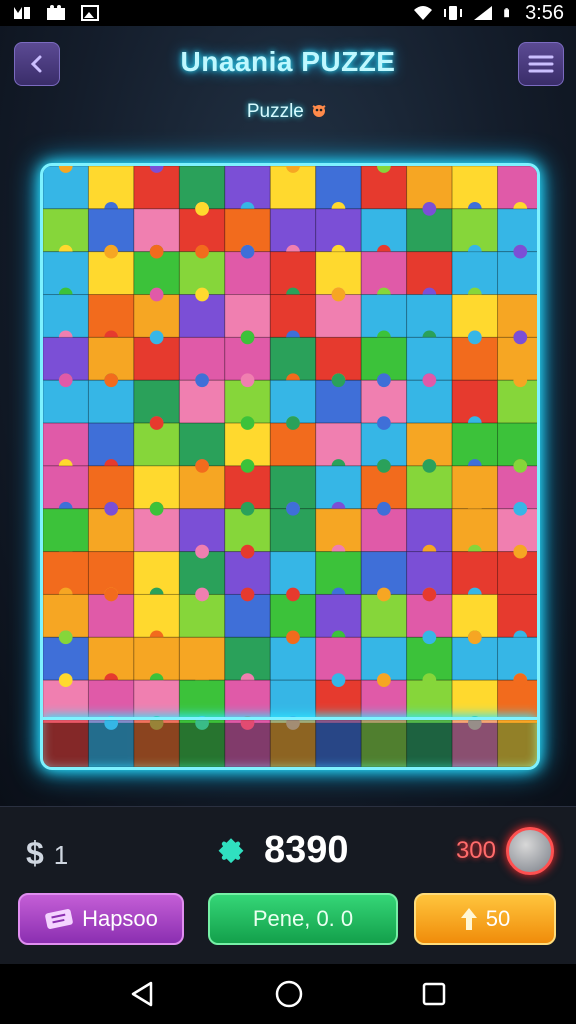 The height and width of the screenshot is (1024, 576). What do you see at coordinates (90, 13) in the screenshot?
I see `image-icon` at bounding box center [90, 13].